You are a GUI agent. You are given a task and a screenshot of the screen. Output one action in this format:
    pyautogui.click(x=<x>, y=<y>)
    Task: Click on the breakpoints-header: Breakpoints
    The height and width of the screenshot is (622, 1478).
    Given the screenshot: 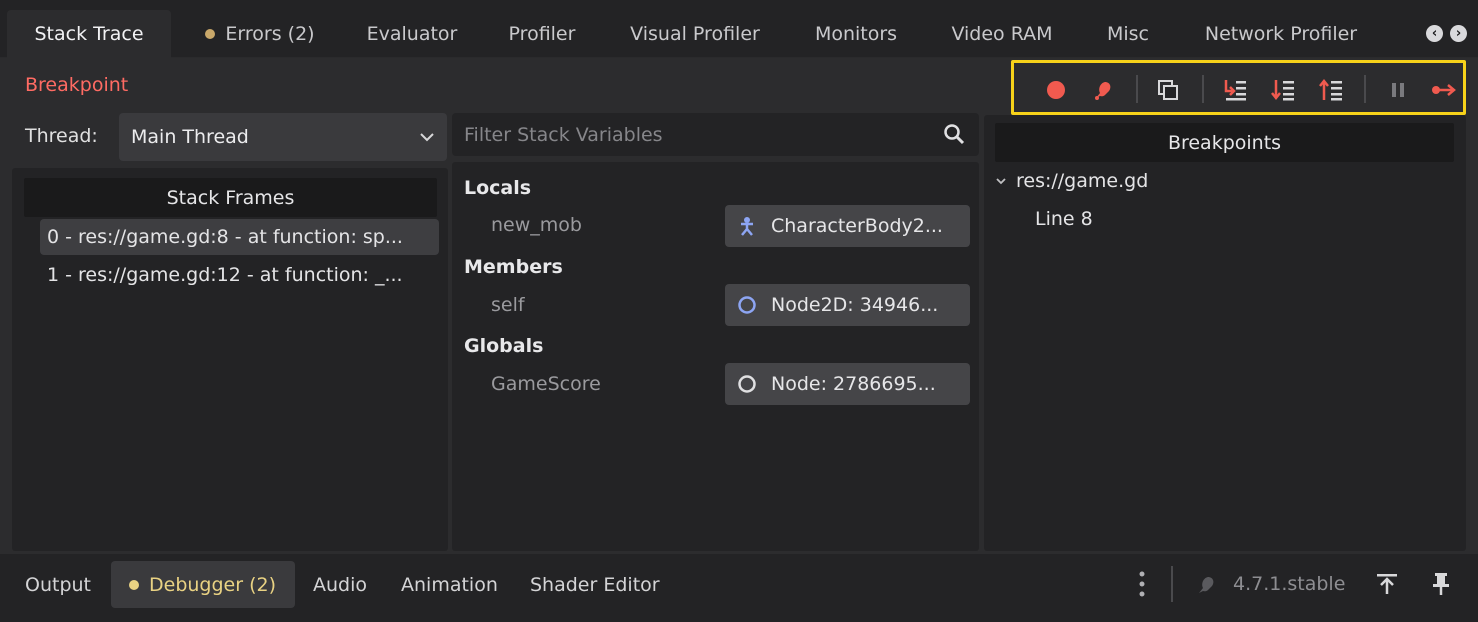 What is the action you would take?
    pyautogui.click(x=1224, y=142)
    